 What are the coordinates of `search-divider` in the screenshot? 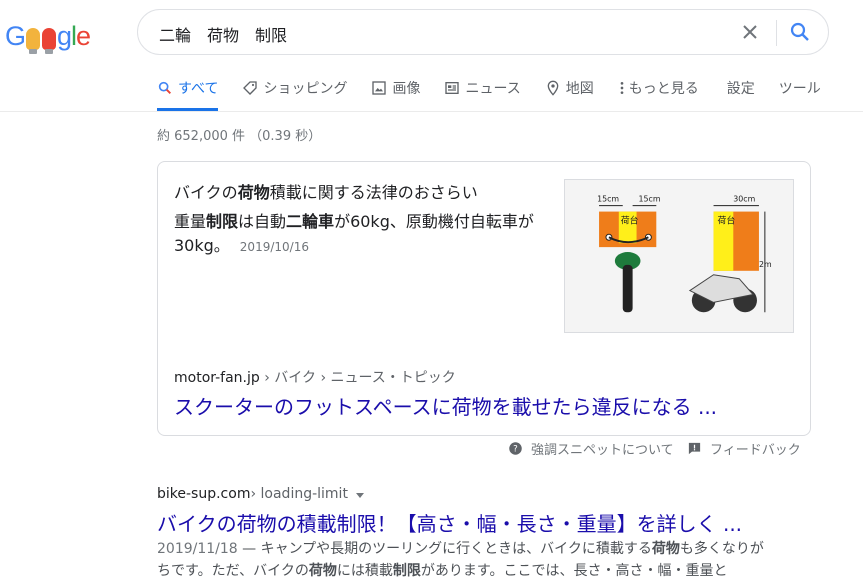 It's located at (776, 33).